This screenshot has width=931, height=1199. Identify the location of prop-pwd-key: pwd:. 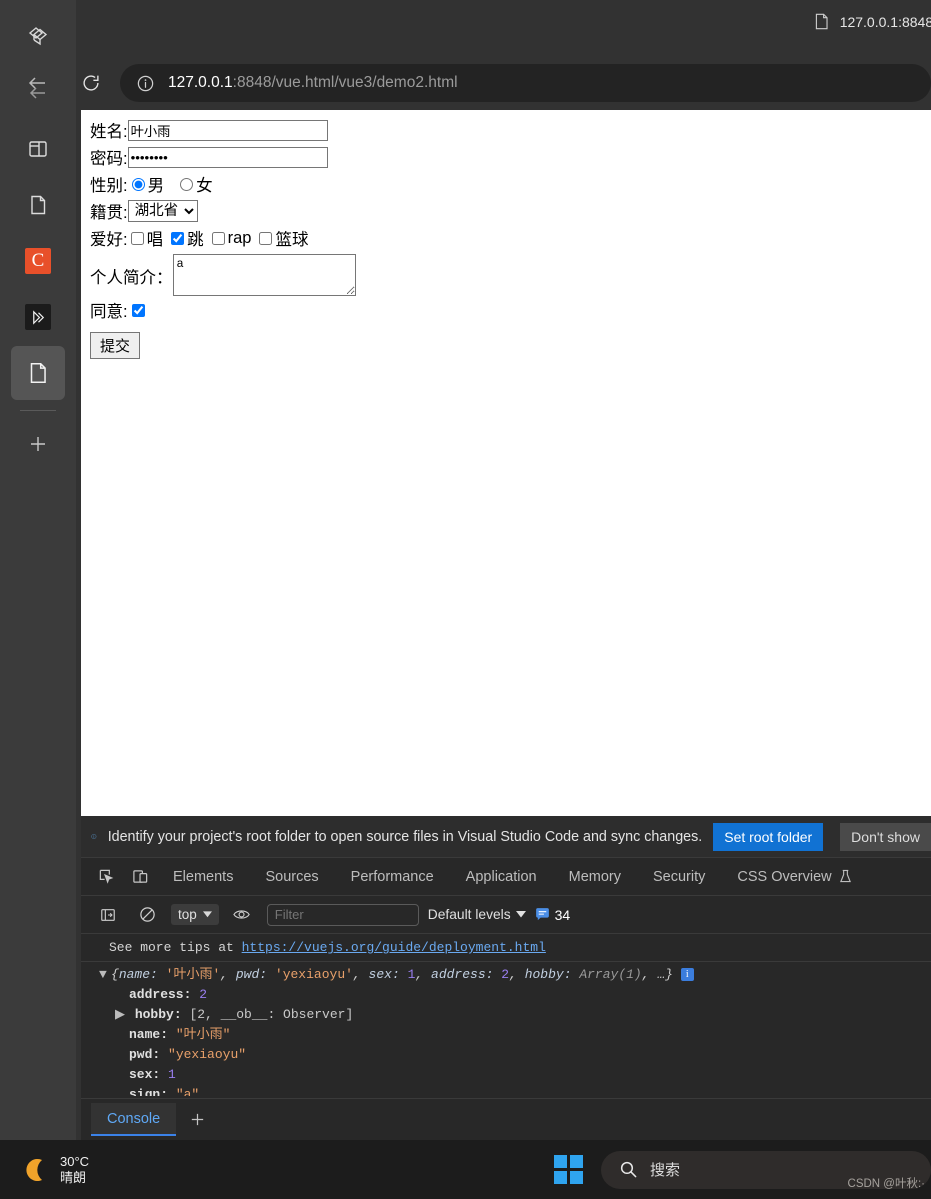
(145, 1054).